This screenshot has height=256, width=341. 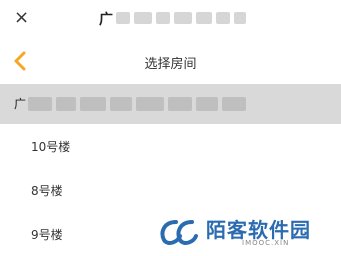 I want to click on building-label: 9号楼, so click(x=47, y=235).